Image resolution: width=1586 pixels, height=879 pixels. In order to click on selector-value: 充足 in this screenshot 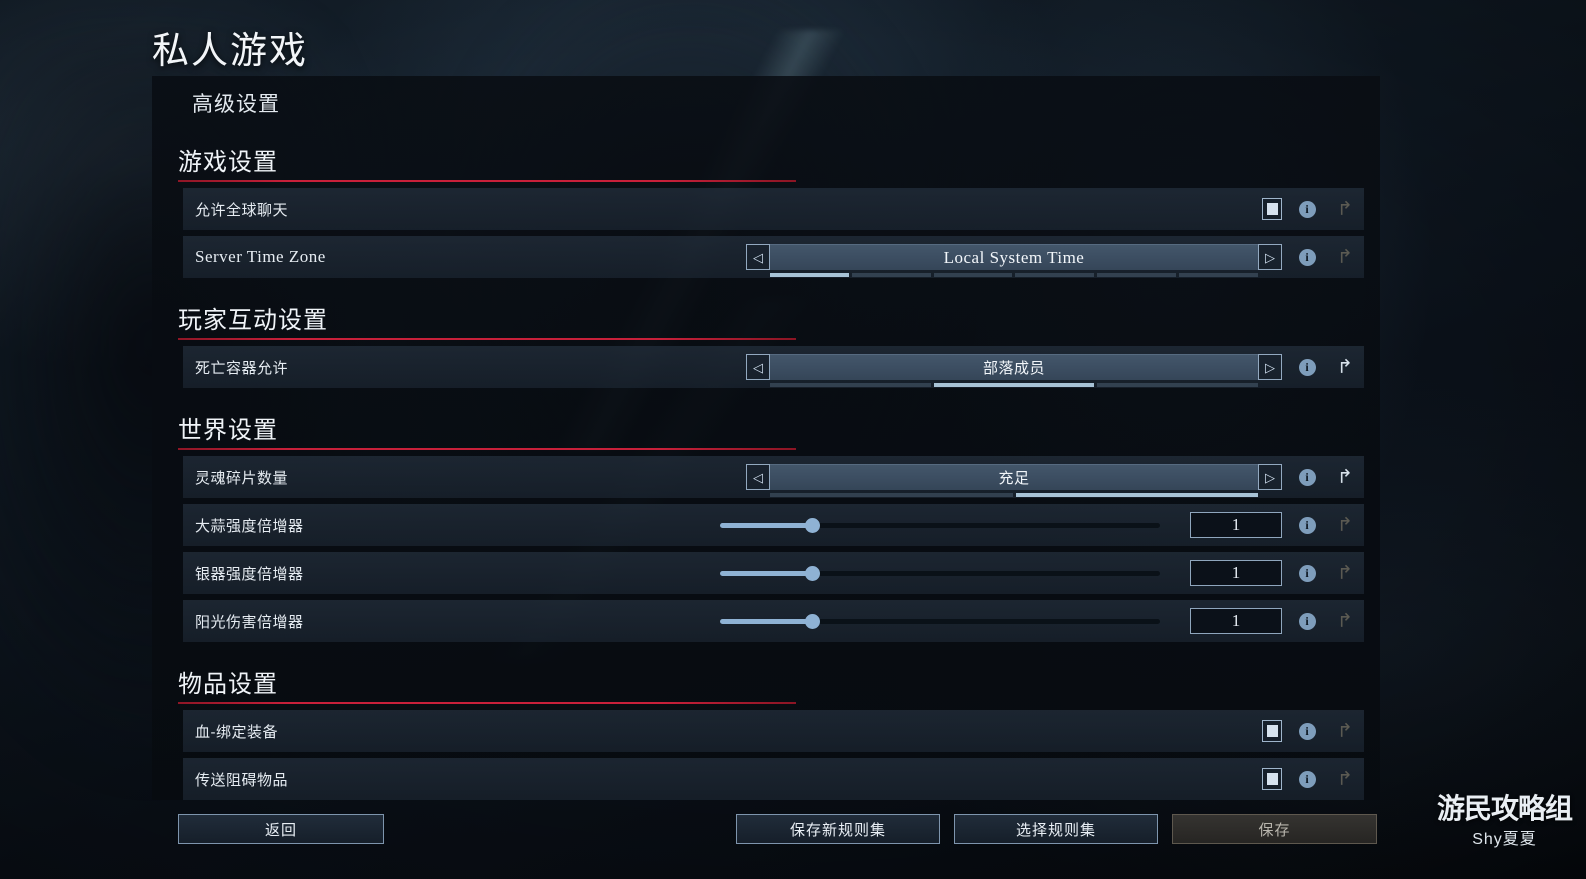, I will do `click(1014, 478)`.